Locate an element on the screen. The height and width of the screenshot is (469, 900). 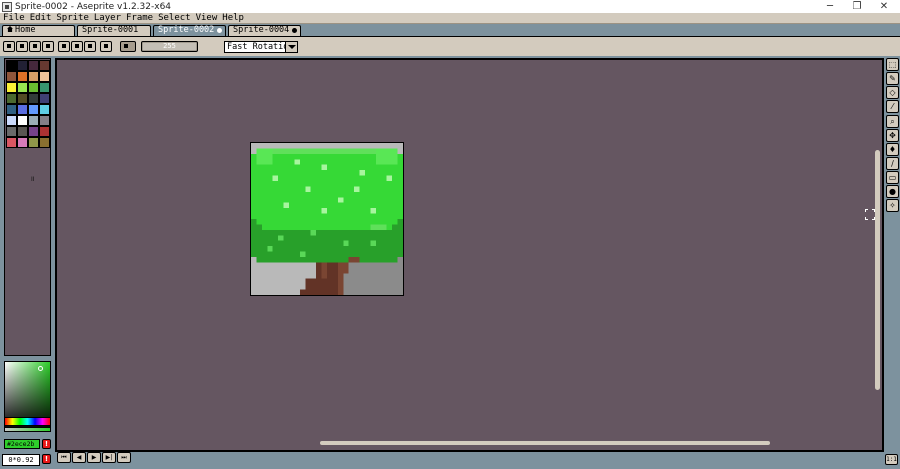
next-frame-button: ▶| is located at coordinates (109, 457).